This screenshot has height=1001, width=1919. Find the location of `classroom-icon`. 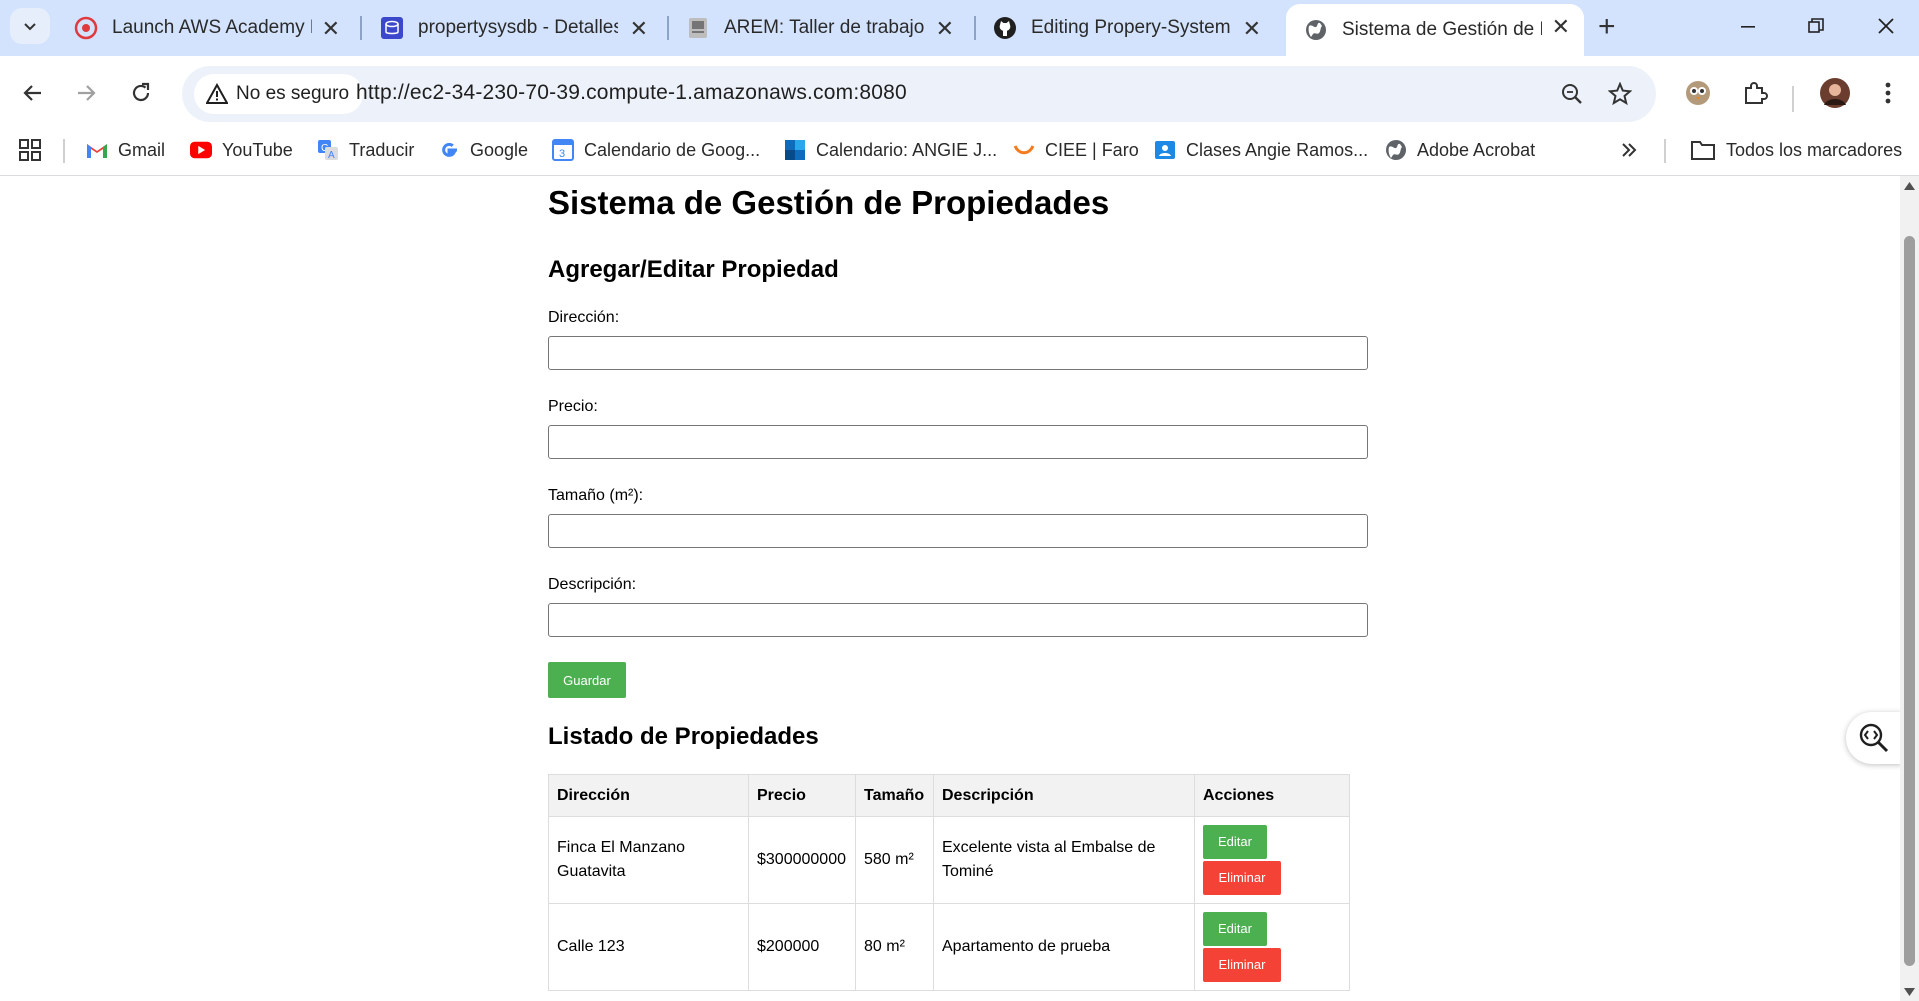

classroom-icon is located at coordinates (1165, 150).